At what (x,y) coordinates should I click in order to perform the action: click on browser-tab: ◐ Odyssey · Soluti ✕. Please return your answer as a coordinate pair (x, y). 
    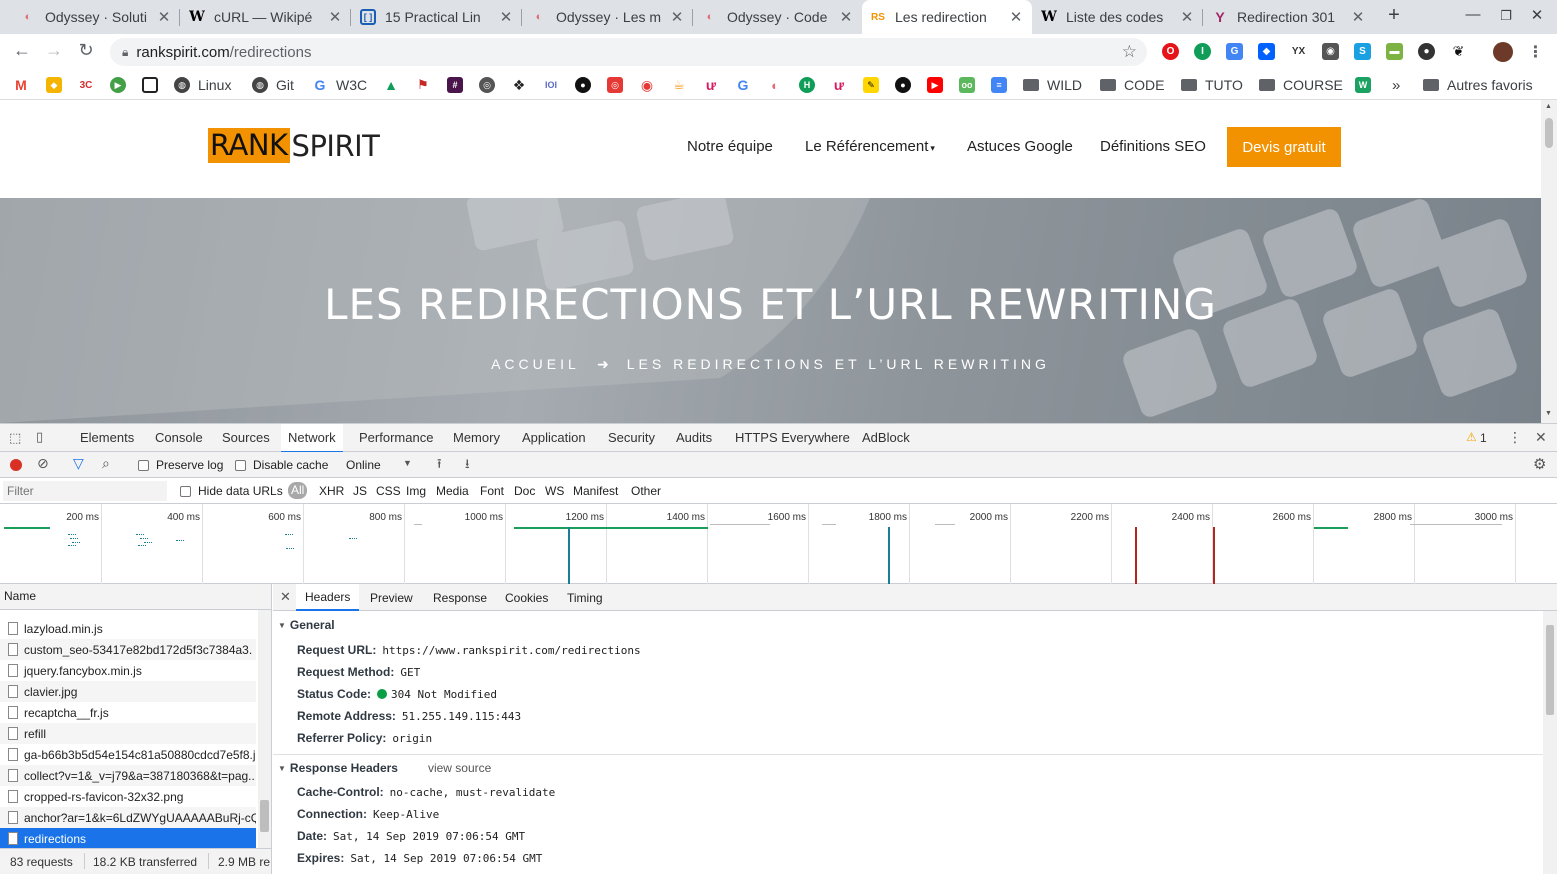
    Looking at the image, I should click on (96, 17).